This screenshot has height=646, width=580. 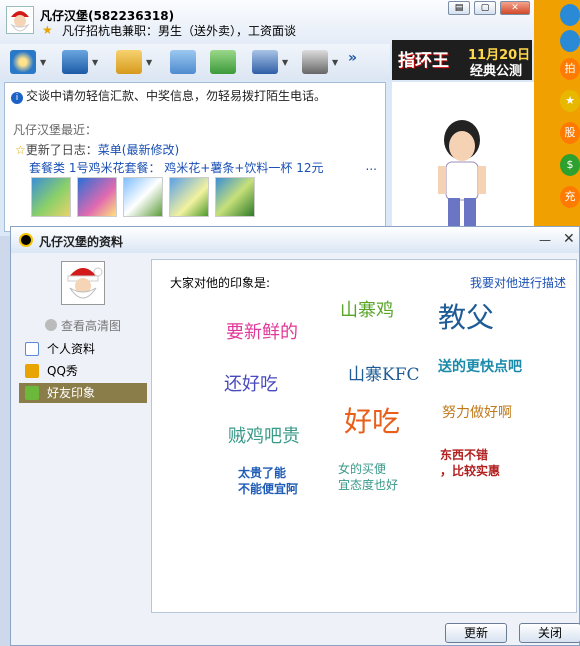 What do you see at coordinates (75, 62) in the screenshot?
I see `voice-call-icon` at bounding box center [75, 62].